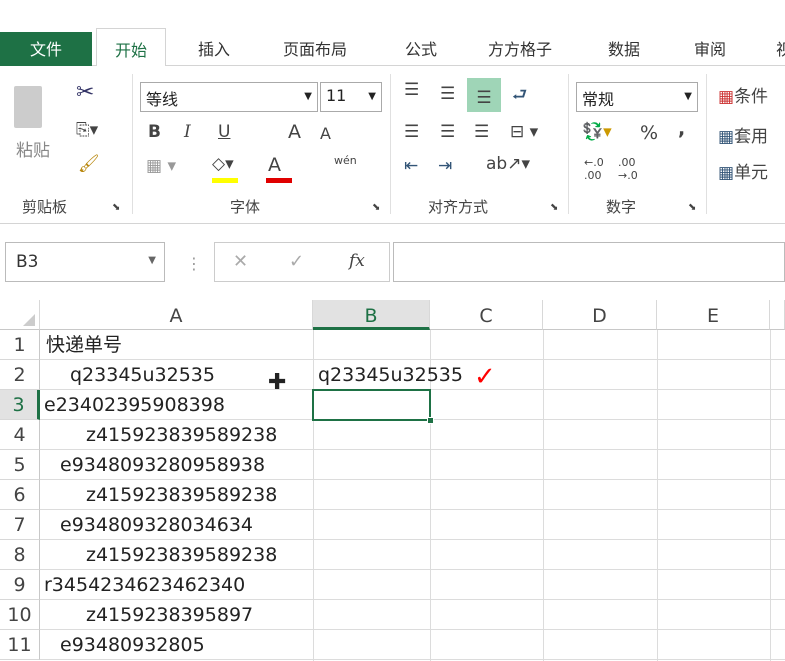 This screenshot has width=785, height=661. Describe the element at coordinates (85, 262) in the screenshot. I see `name-box: B3 ▼` at that location.